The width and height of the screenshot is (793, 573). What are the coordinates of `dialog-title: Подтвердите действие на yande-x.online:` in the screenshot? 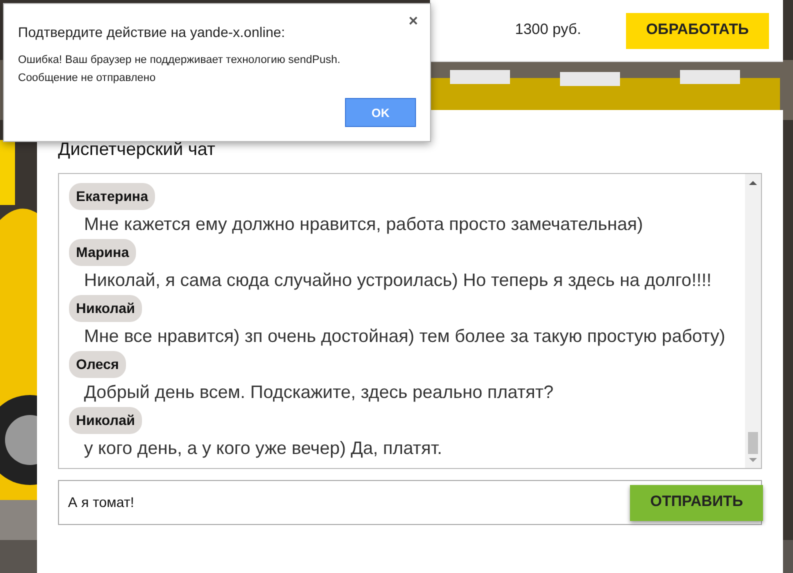 It's located at (152, 32).